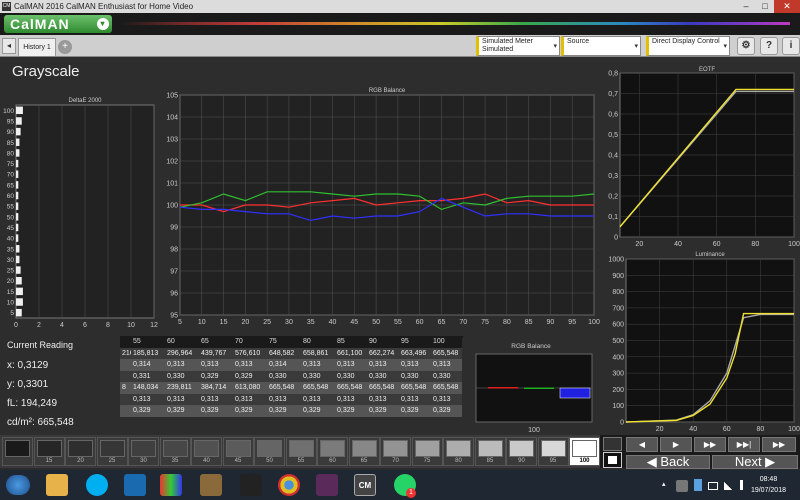 This screenshot has height=500, width=800. I want to click on grayscale-swatch-65: 65, so click(364, 451).